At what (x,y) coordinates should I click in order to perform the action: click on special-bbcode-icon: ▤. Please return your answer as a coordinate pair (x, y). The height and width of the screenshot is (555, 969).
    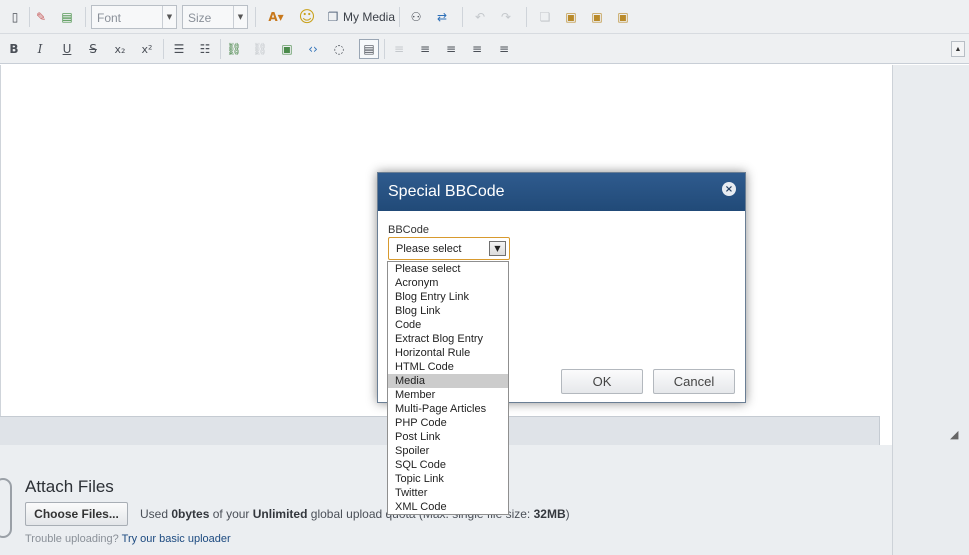
    Looking at the image, I should click on (369, 49).